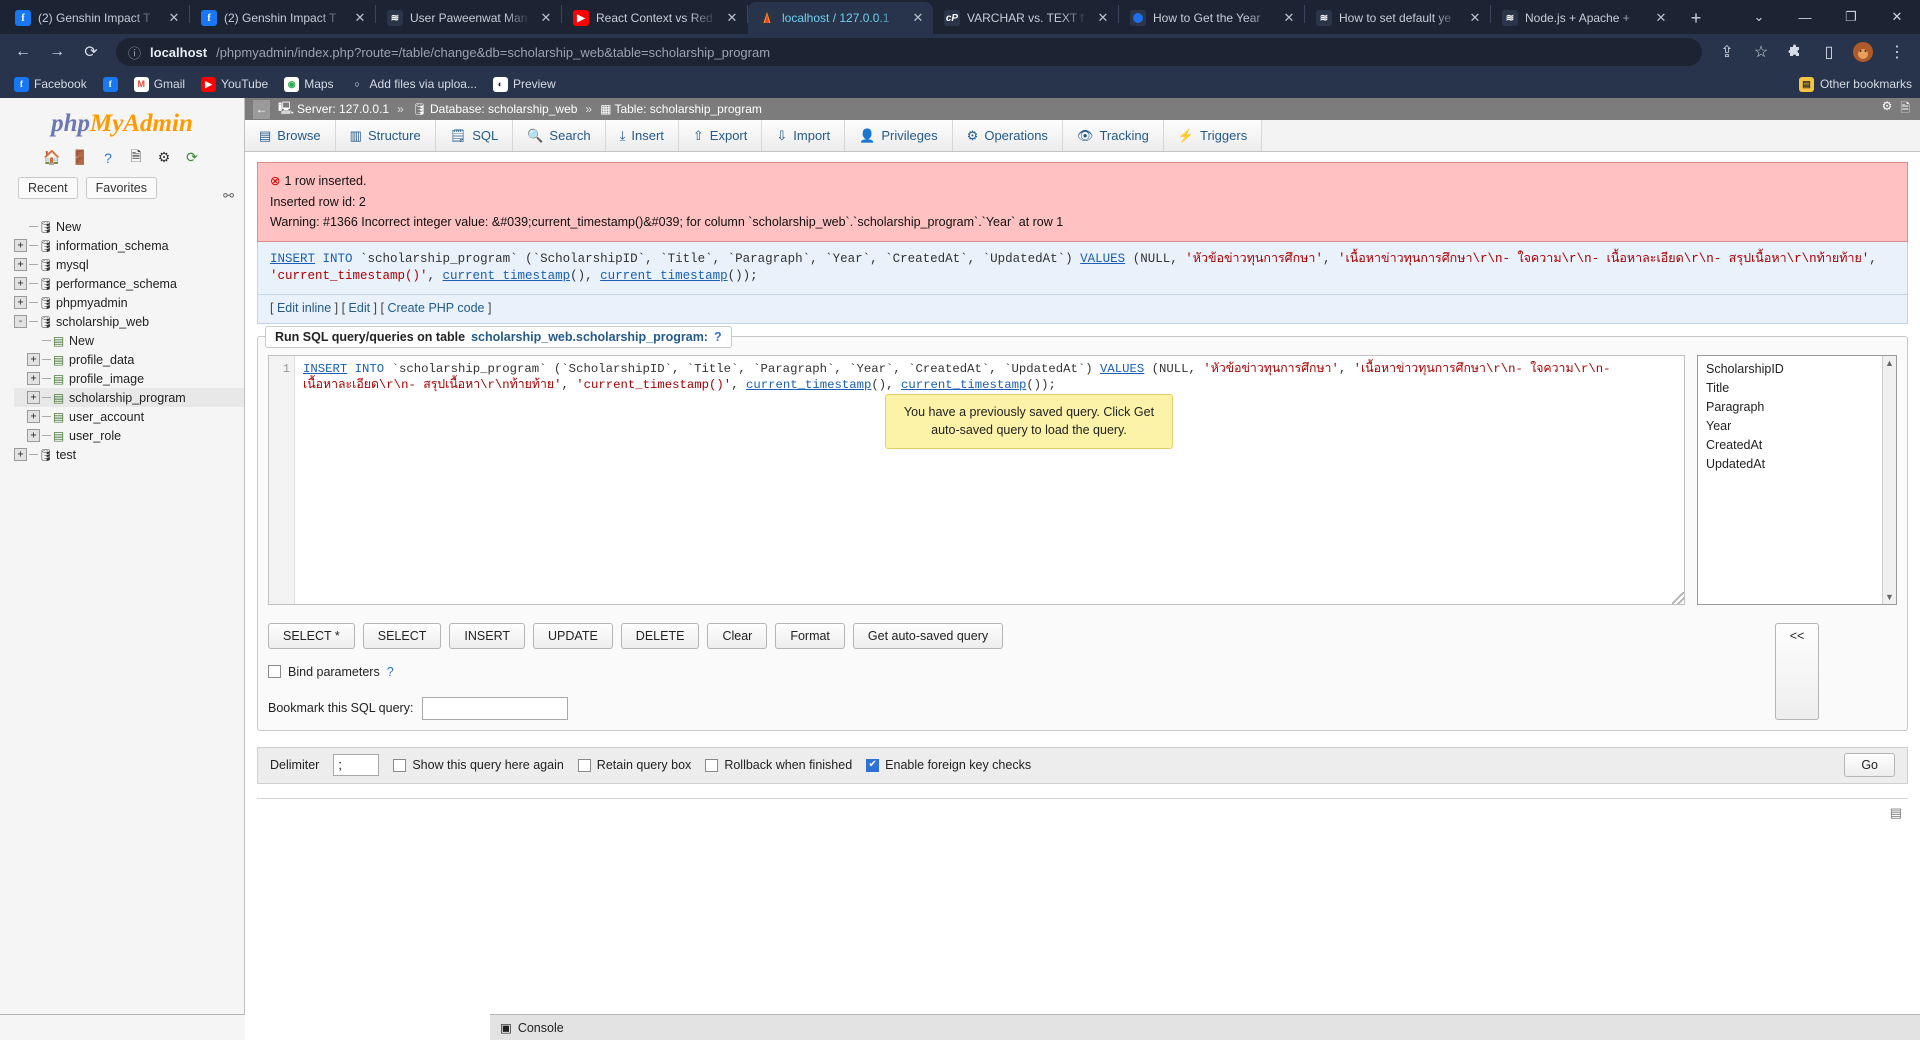 This screenshot has height=1040, width=1920. Describe the element at coordinates (495, 109) in the screenshot. I see `breadcrumb-database: 🛢 Database: scholarship_web` at that location.